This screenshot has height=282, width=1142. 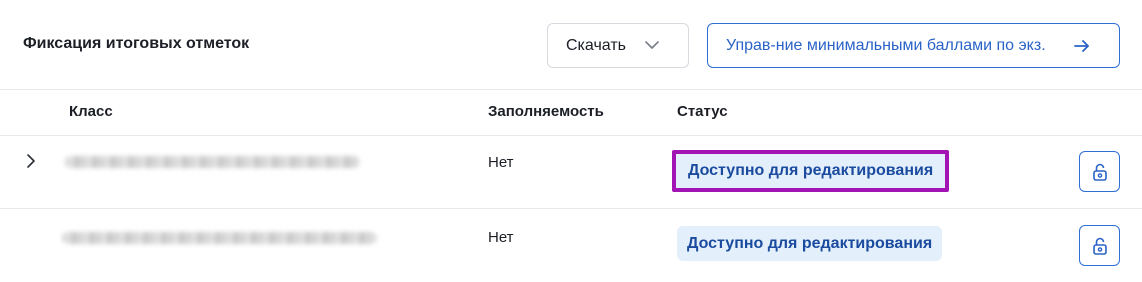 What do you see at coordinates (1081, 46) in the screenshot?
I see `arrow-right-icon` at bounding box center [1081, 46].